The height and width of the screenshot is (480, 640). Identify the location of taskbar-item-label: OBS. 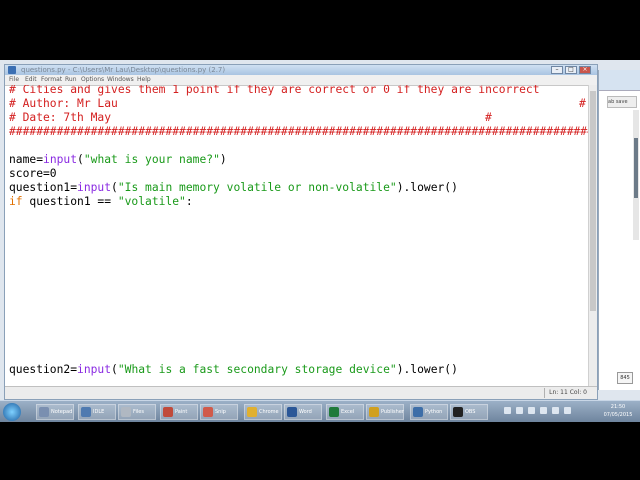
(470, 412).